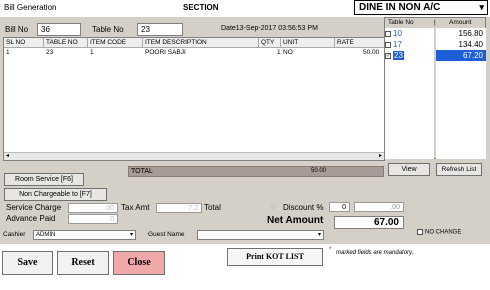  Describe the element at coordinates (30, 7) in the screenshot. I see `window-title: Bill Generation` at that location.